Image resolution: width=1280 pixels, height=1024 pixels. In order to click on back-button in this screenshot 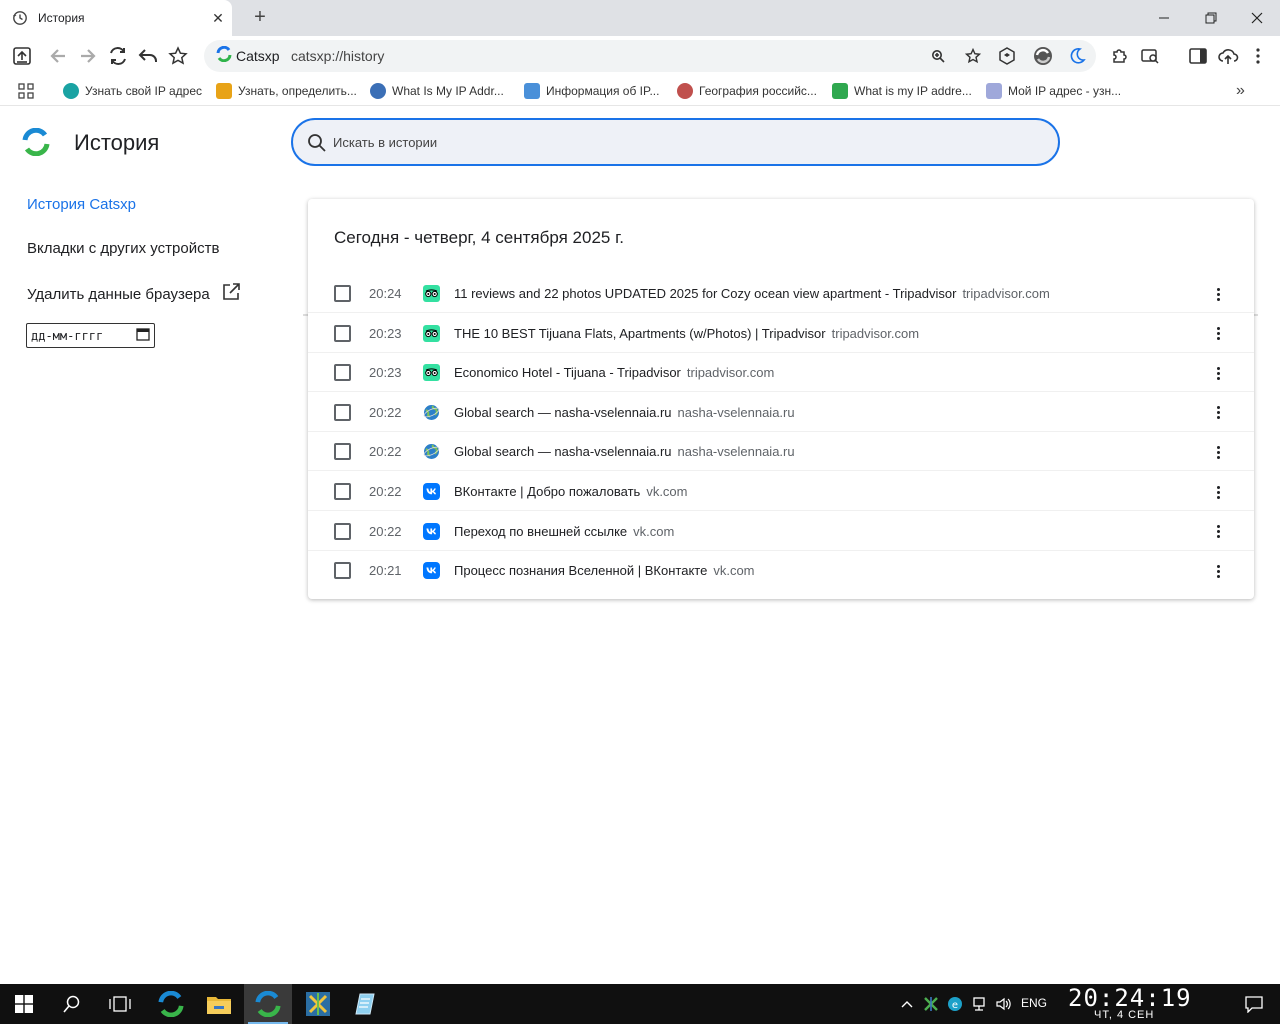, I will do `click(58, 56)`.